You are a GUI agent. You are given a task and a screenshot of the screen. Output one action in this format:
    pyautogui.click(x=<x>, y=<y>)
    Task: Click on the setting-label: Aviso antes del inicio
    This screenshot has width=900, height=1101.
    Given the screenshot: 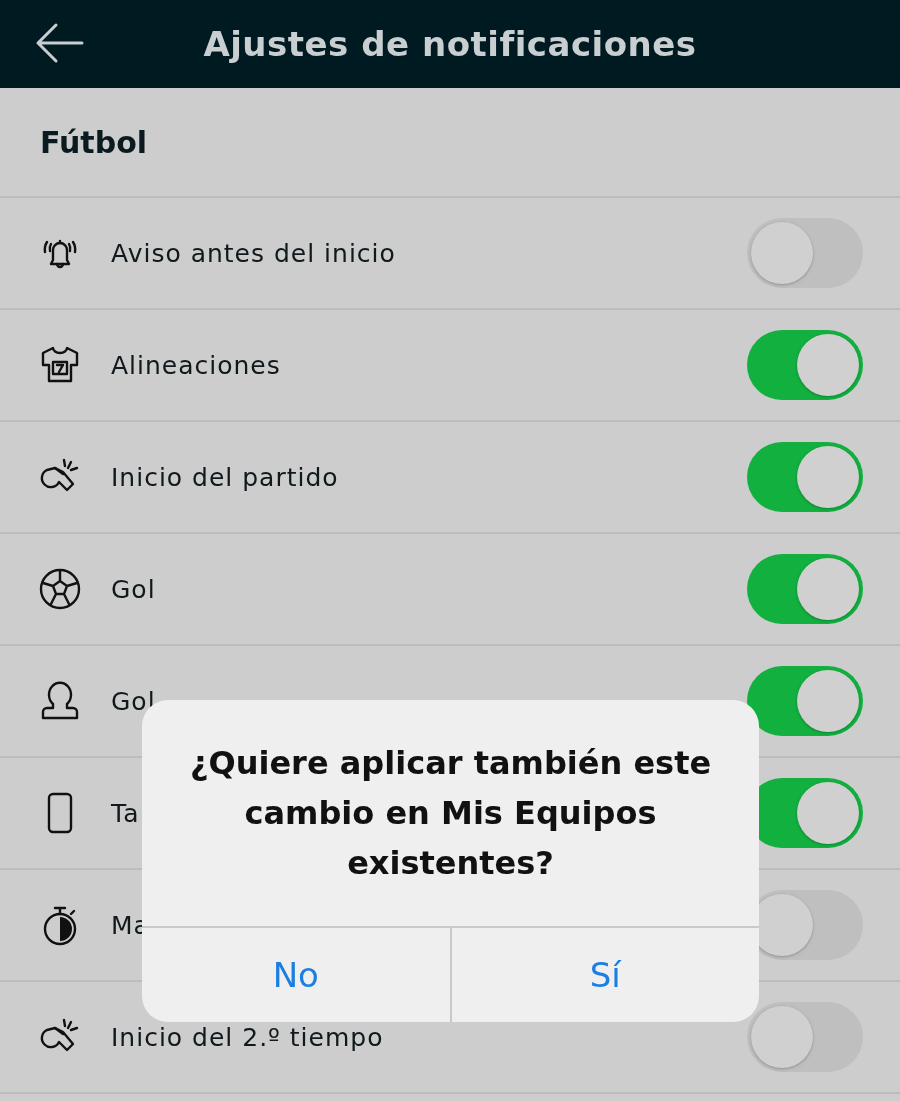 What is the action you would take?
    pyautogui.click(x=253, y=253)
    